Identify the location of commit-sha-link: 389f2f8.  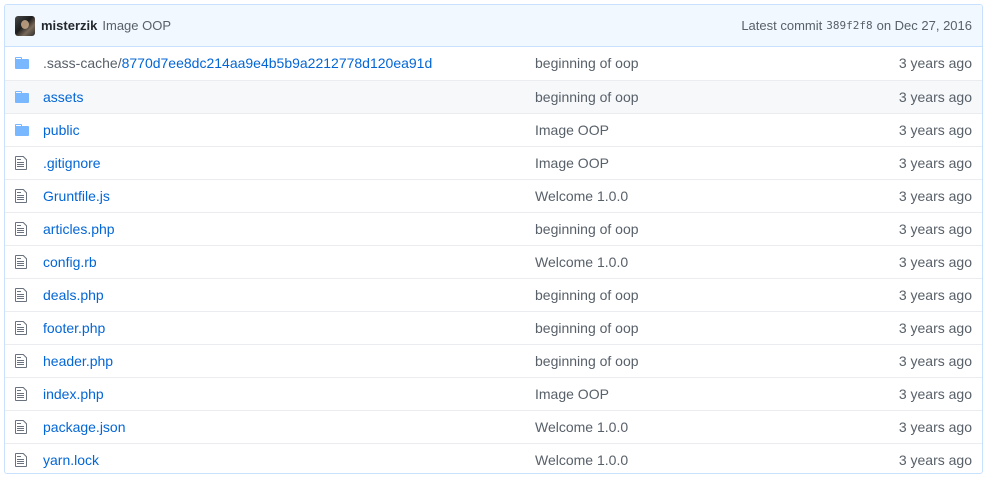
(849, 25).